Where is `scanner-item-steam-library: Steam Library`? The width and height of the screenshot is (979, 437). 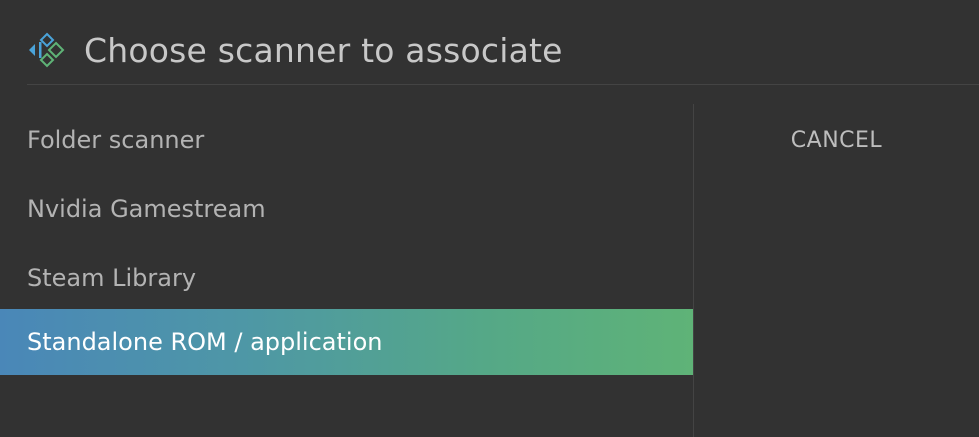 scanner-item-steam-library: Steam Library is located at coordinates (346, 277).